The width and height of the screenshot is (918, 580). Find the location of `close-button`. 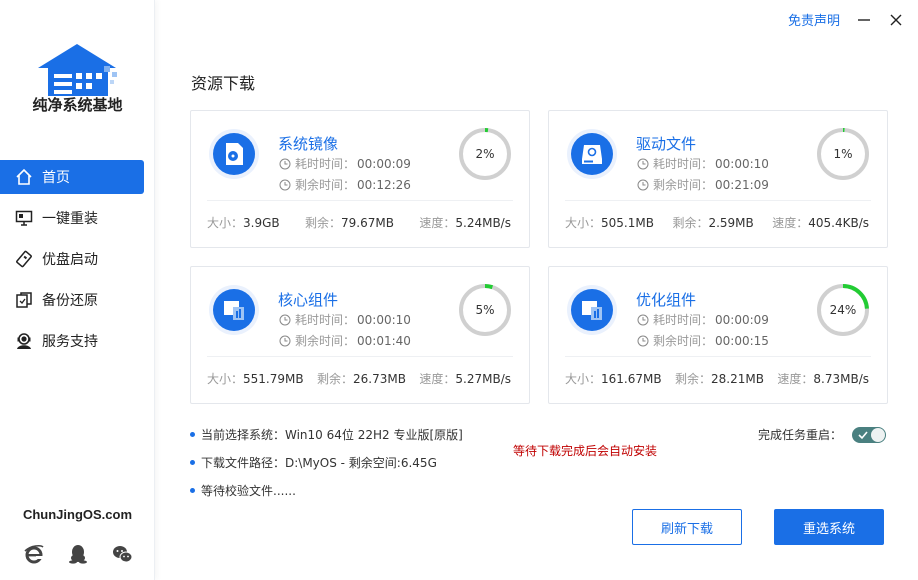

close-button is located at coordinates (896, 20).